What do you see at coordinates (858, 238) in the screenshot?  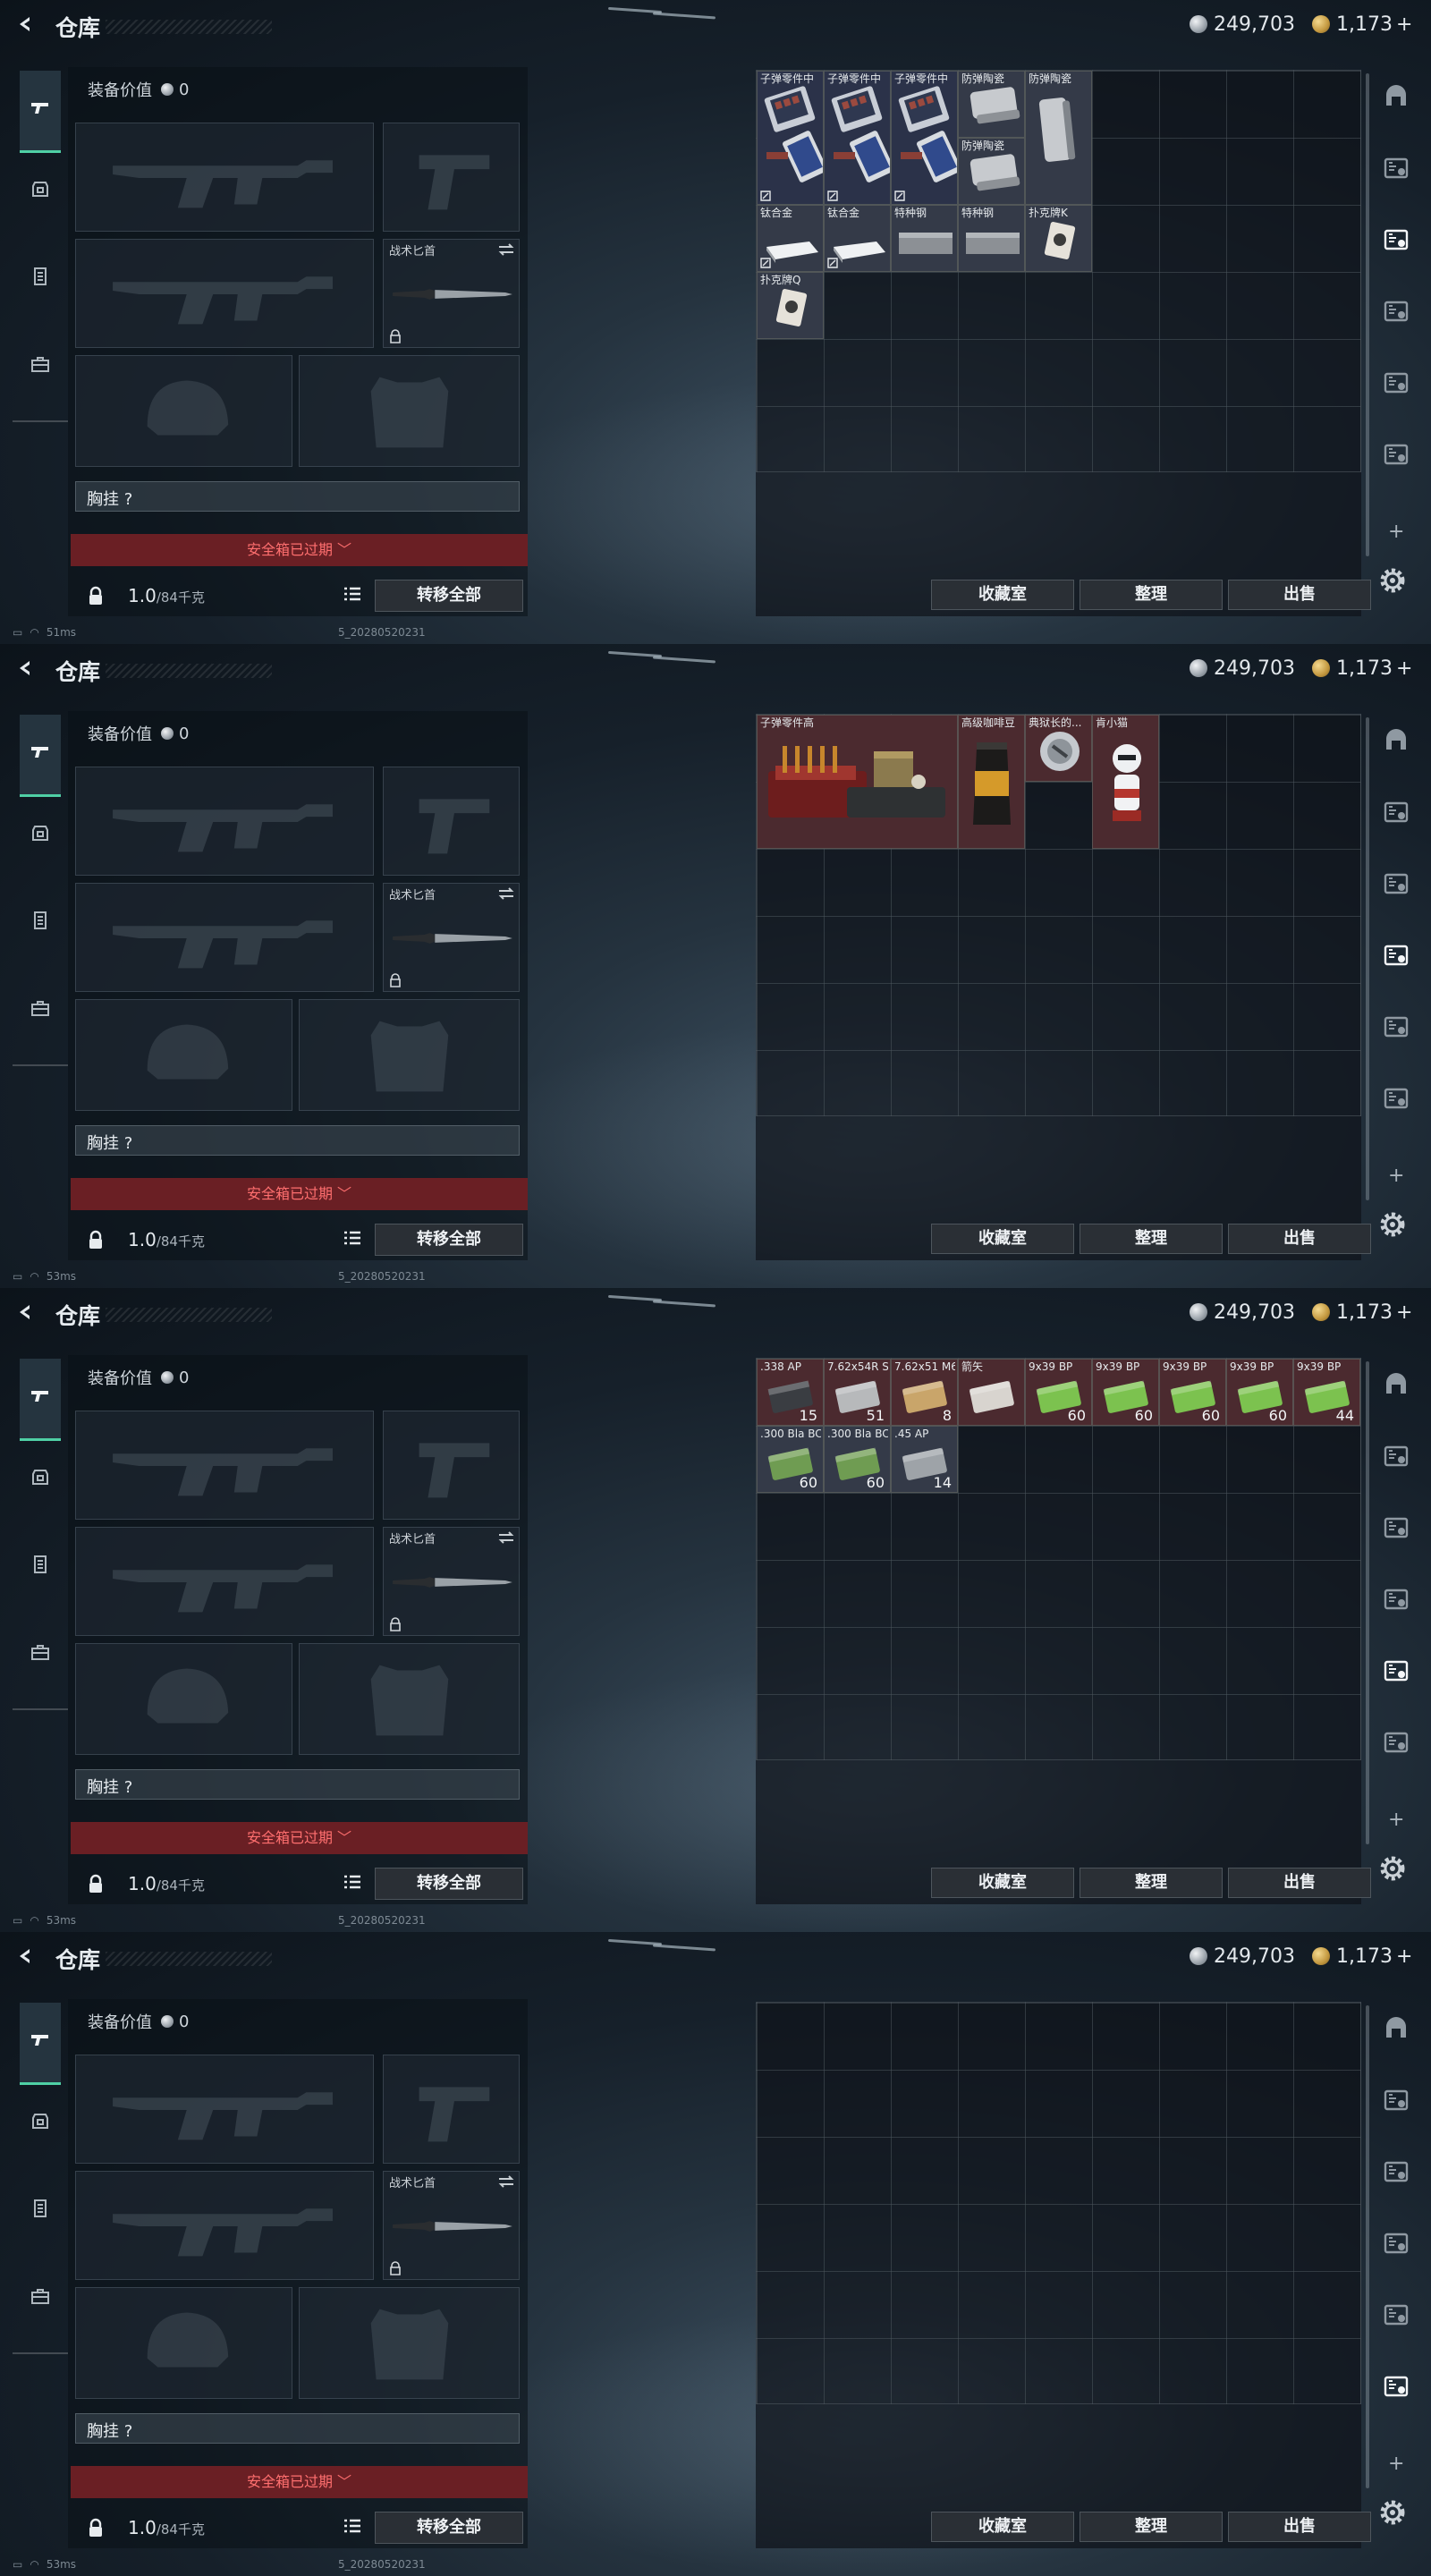 I see `stash-item: 钛合金` at bounding box center [858, 238].